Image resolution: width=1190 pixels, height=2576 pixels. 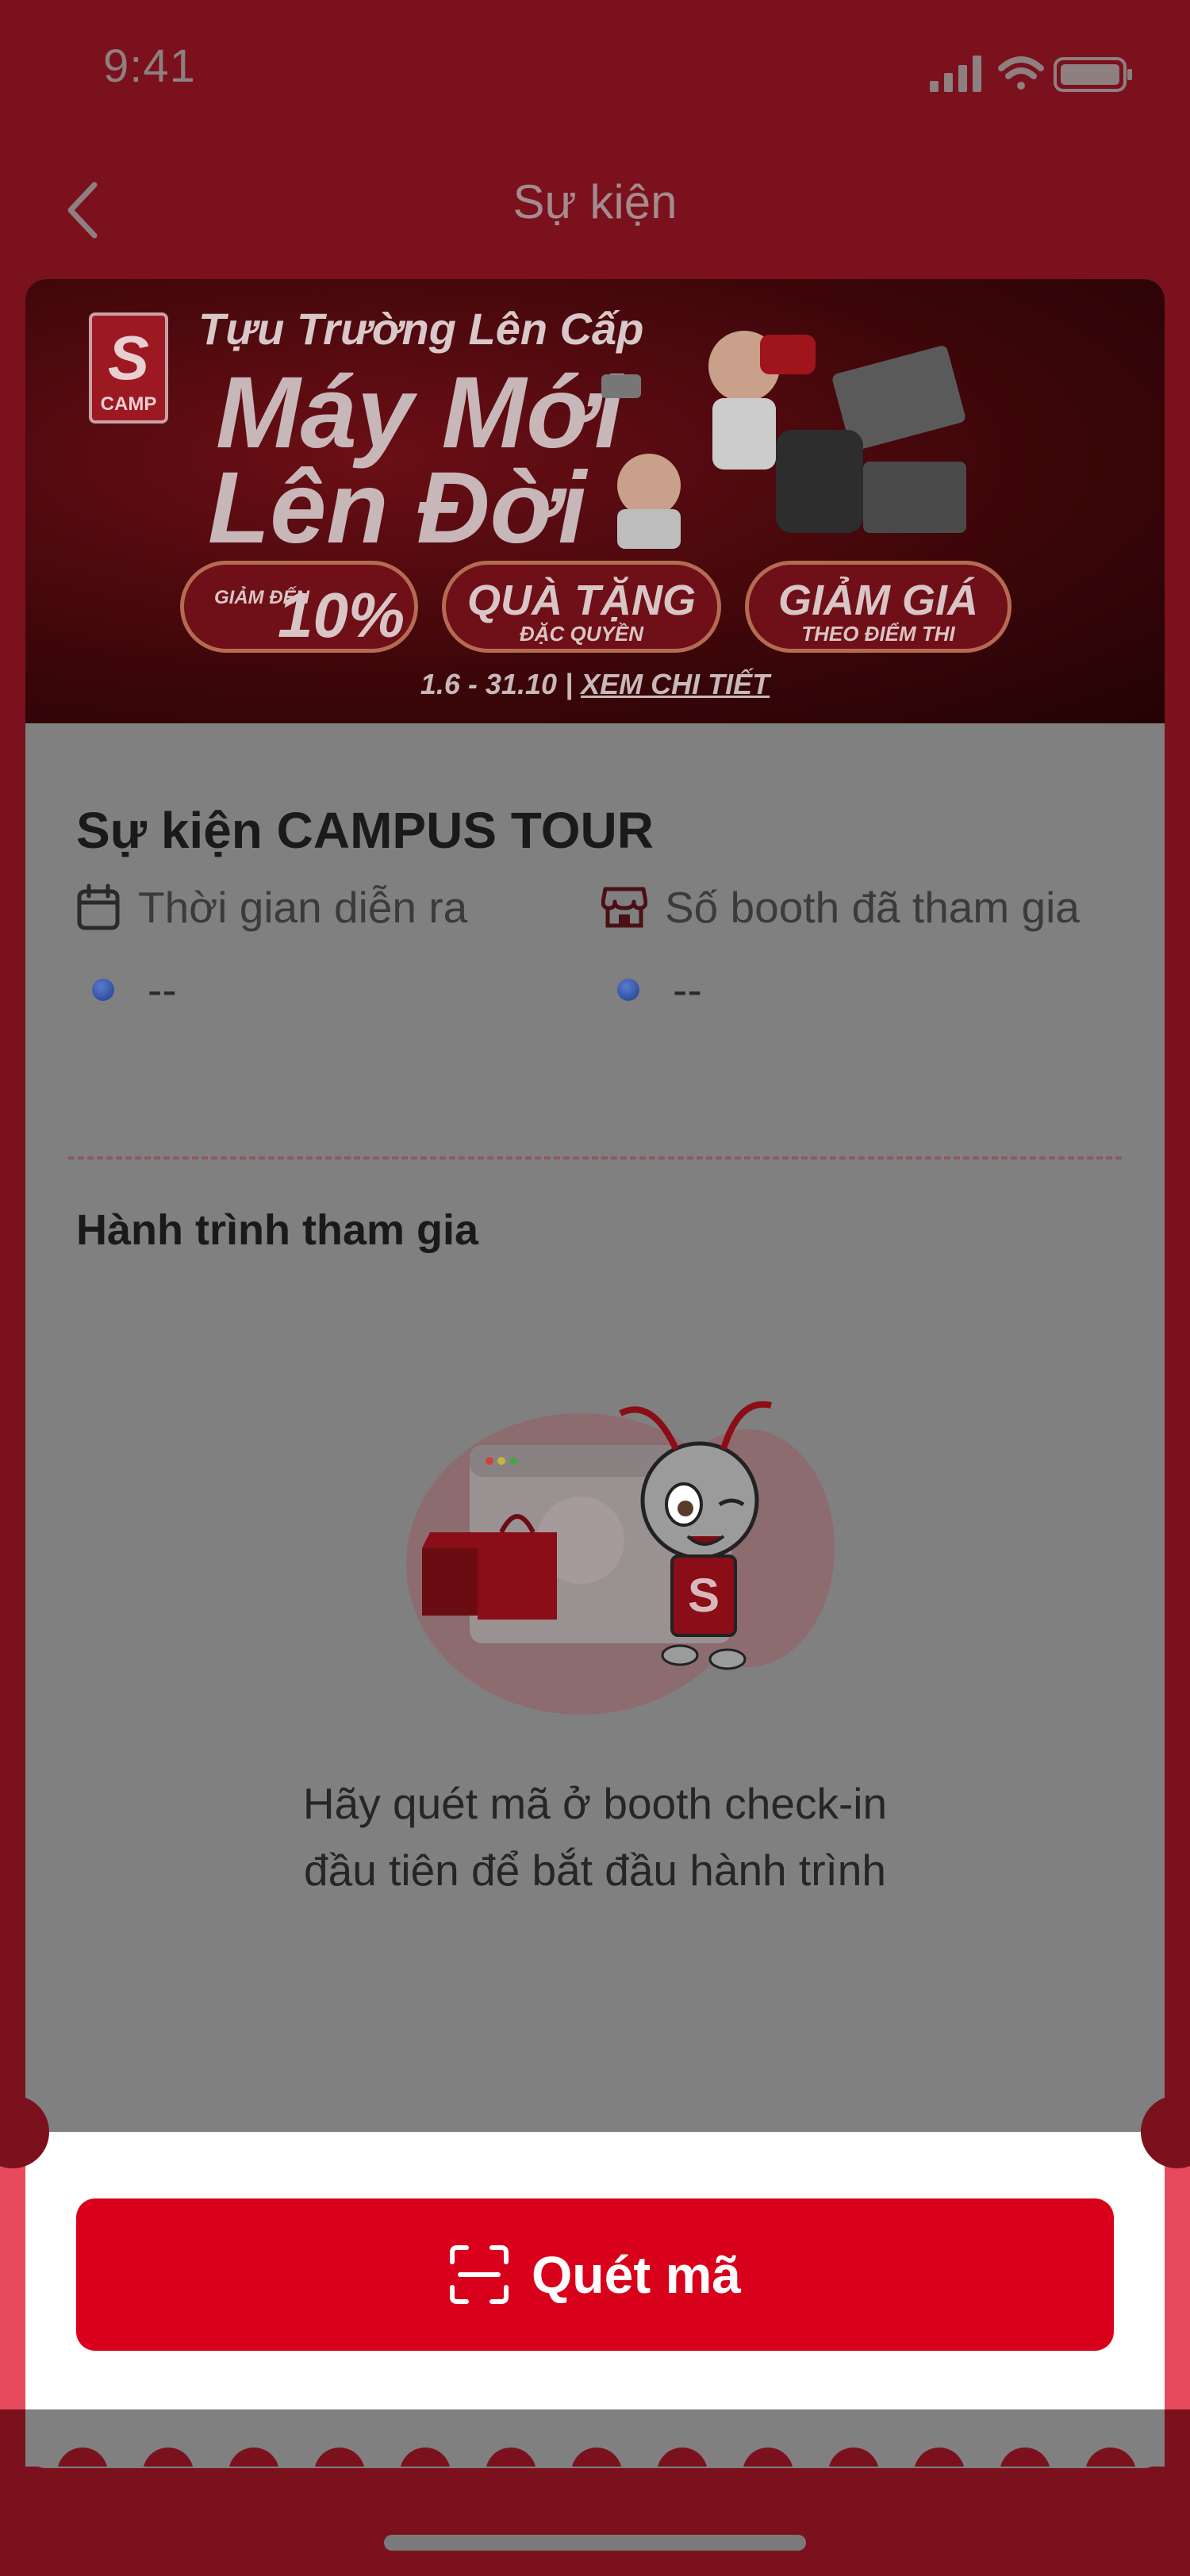 What do you see at coordinates (878, 600) in the screenshot?
I see `price-title: GIẢM GIÁ` at bounding box center [878, 600].